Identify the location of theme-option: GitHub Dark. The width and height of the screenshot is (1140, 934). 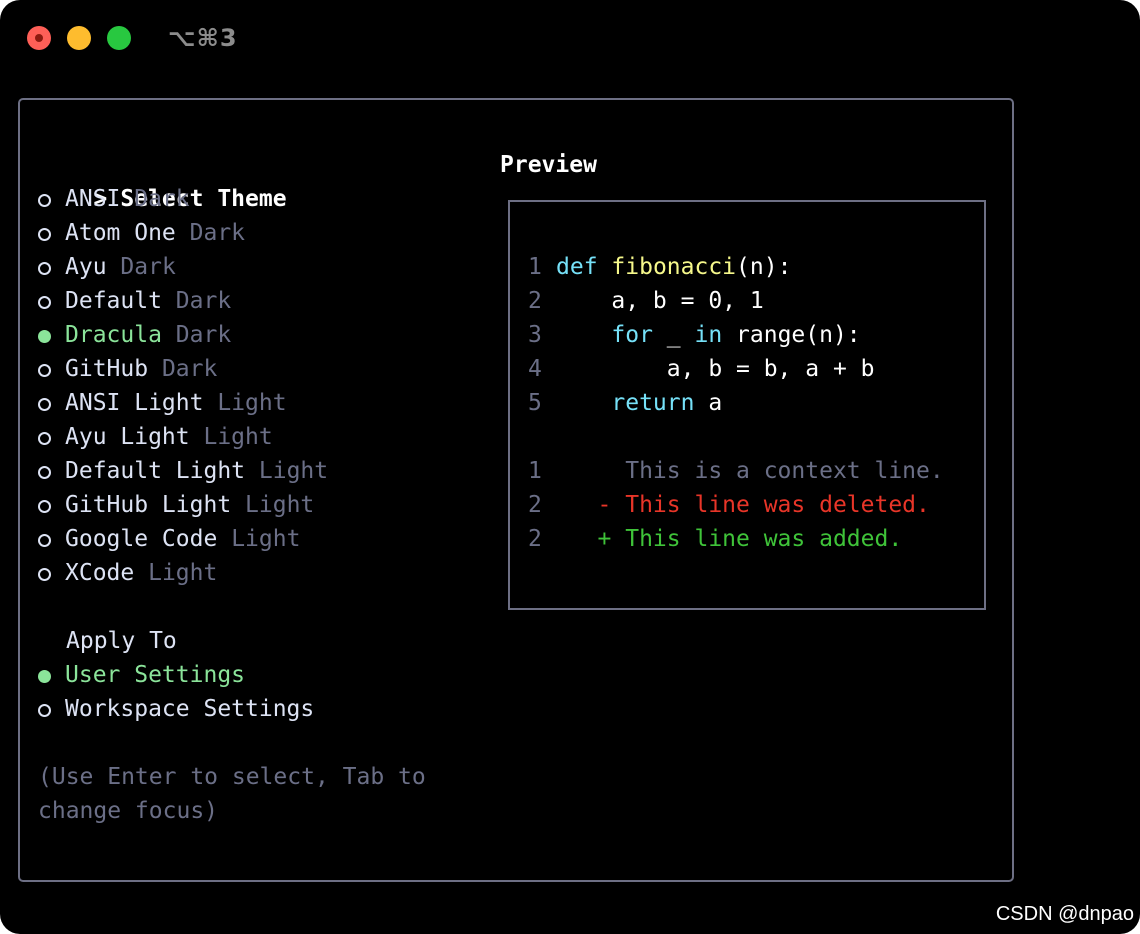
(127, 369).